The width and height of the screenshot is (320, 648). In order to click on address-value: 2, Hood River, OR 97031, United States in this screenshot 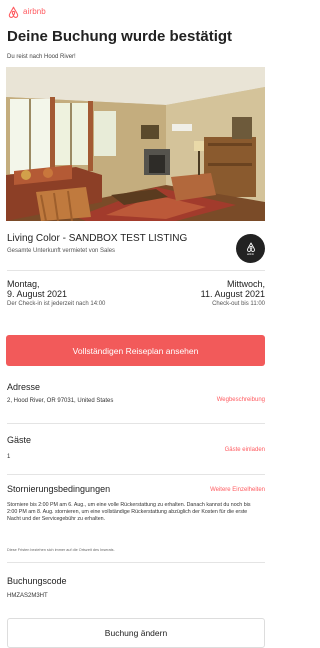, I will do `click(60, 401)`.